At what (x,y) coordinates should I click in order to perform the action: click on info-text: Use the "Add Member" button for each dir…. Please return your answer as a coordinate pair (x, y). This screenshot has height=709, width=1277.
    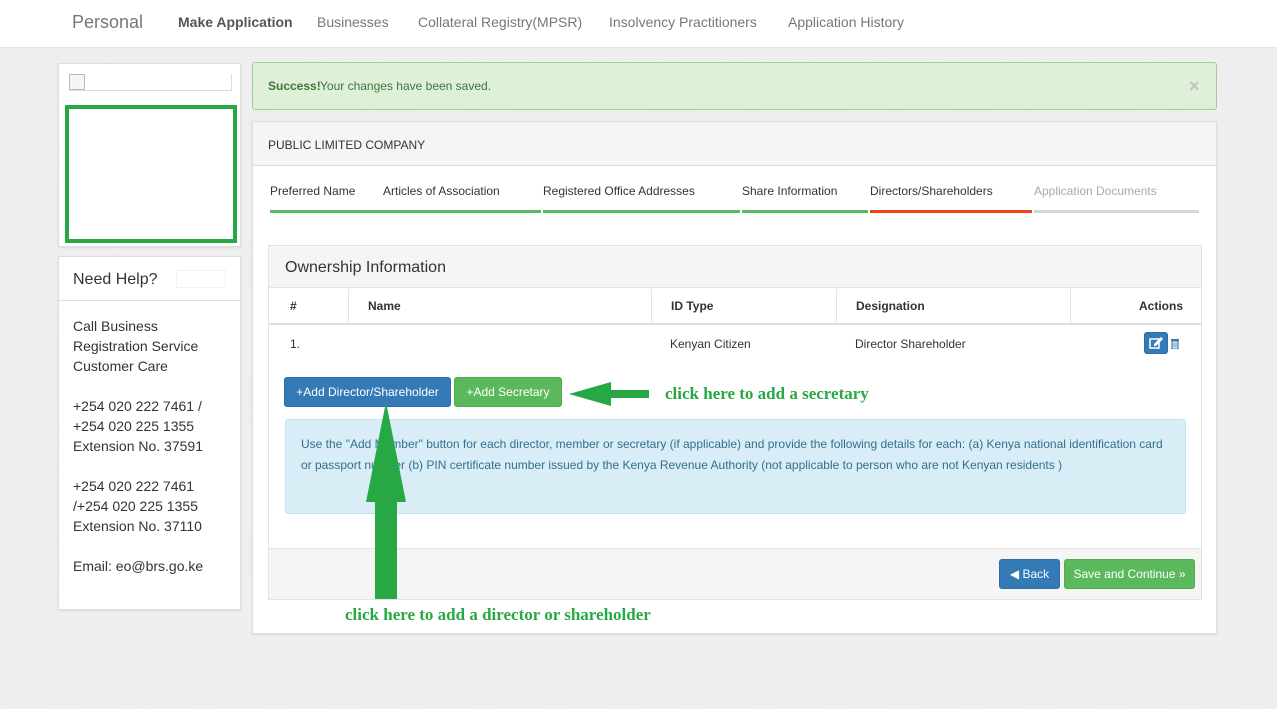
    Looking at the image, I should click on (732, 454).